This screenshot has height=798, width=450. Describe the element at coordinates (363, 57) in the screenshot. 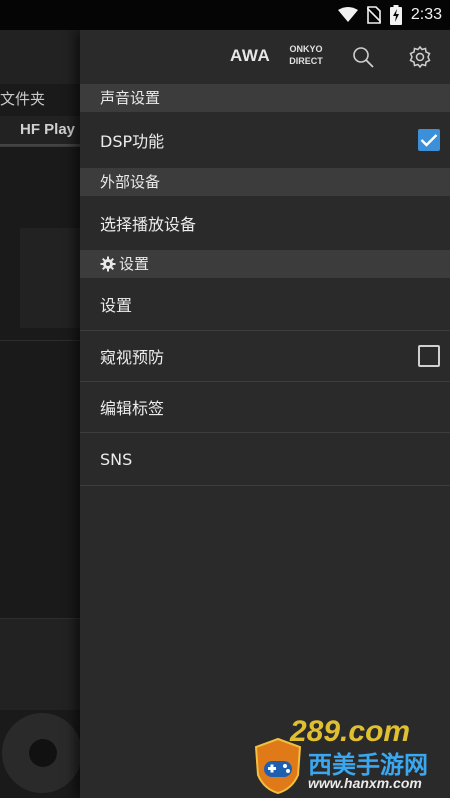

I see `search-icon` at that location.